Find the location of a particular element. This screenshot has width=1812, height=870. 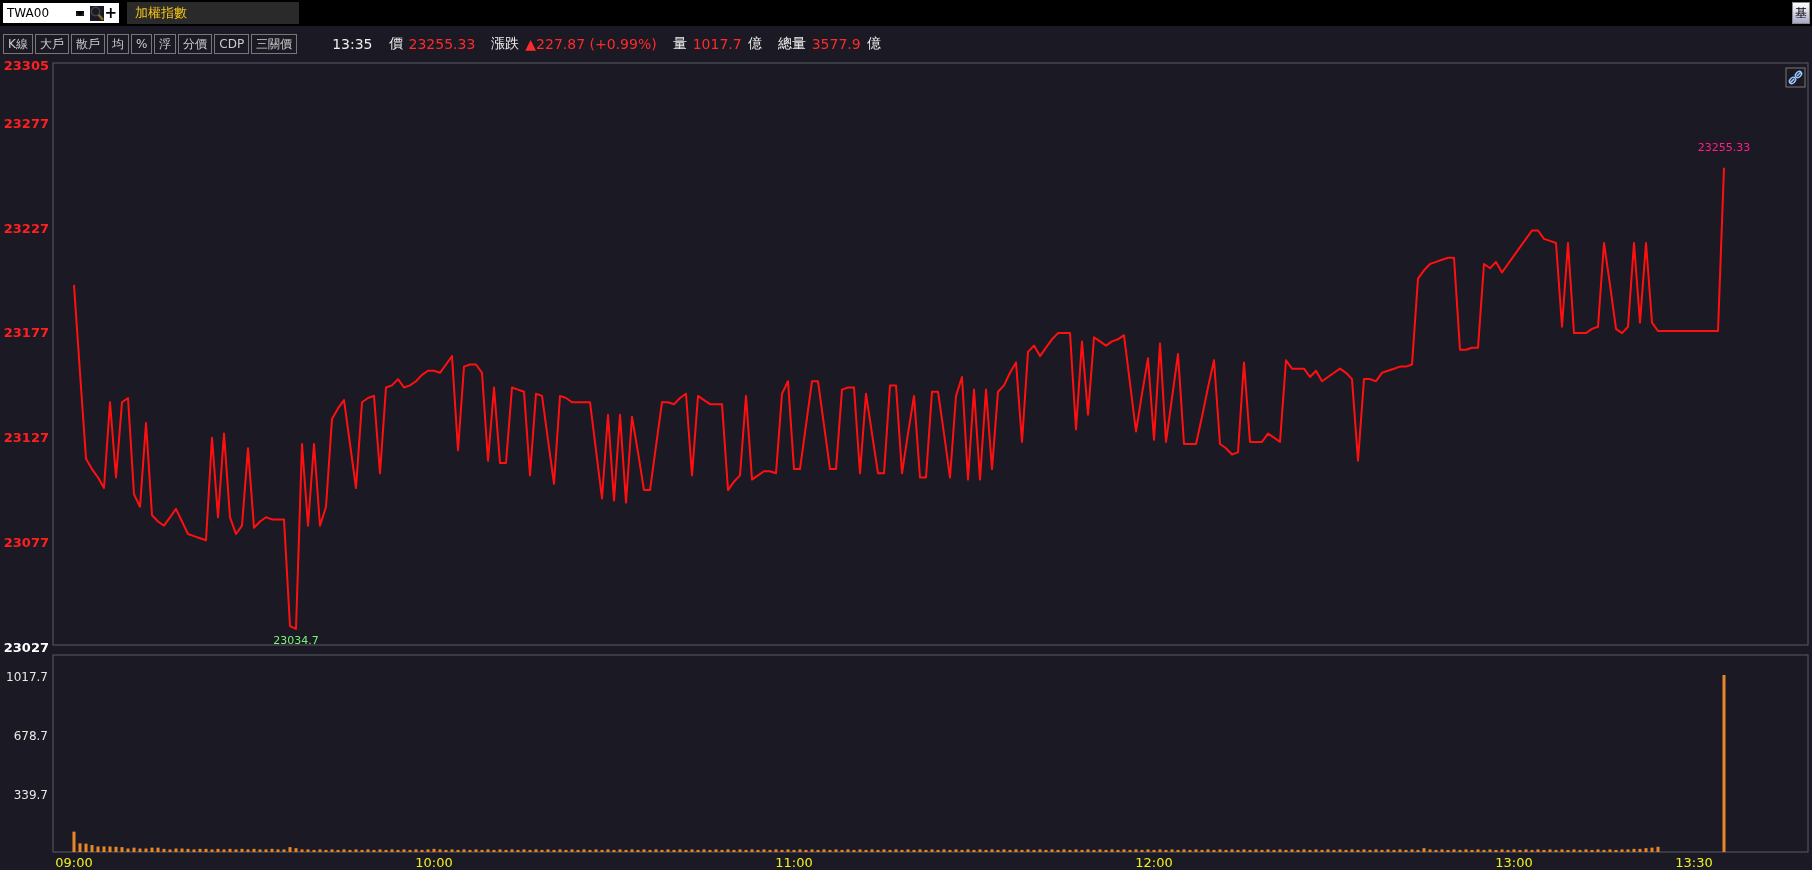

add-button: + is located at coordinates (110, 13).